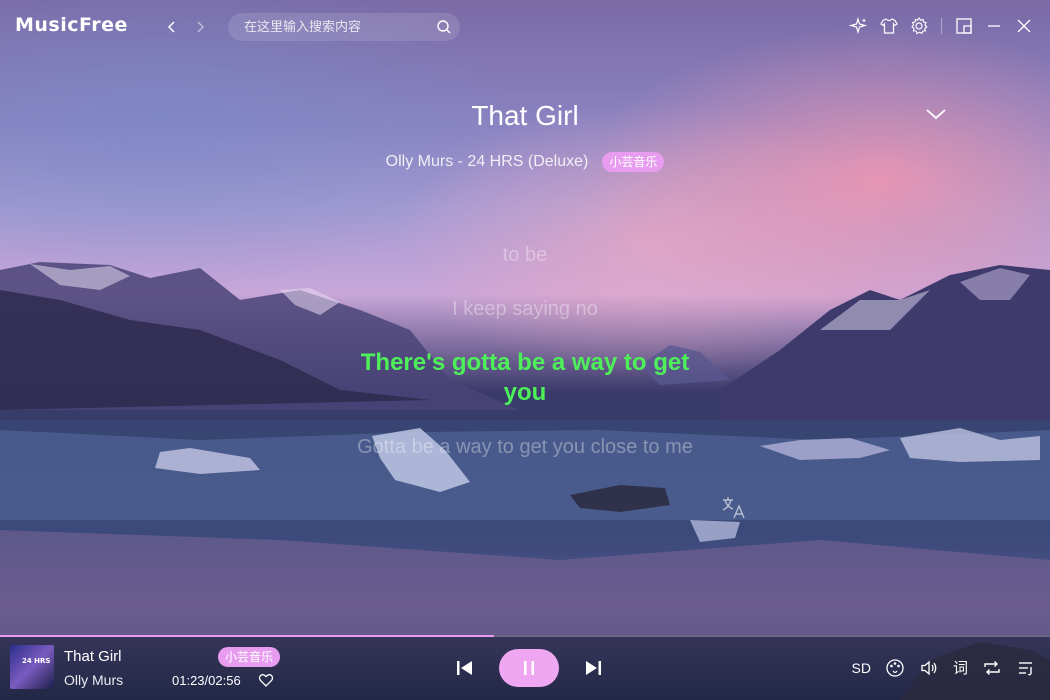  What do you see at coordinates (1024, 26) in the screenshot?
I see `close-icon` at bounding box center [1024, 26].